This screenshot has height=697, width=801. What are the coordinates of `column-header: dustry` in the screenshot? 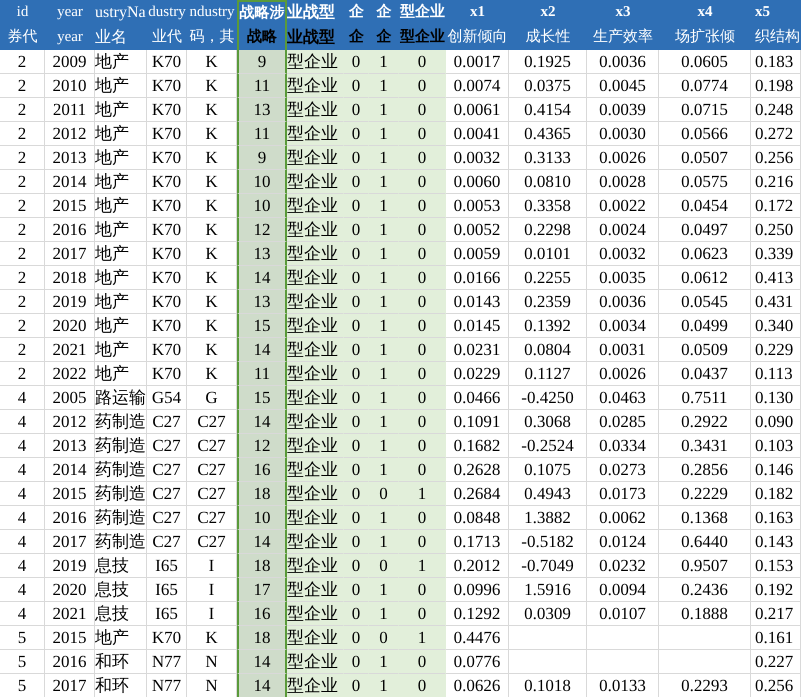 It's located at (167, 12).